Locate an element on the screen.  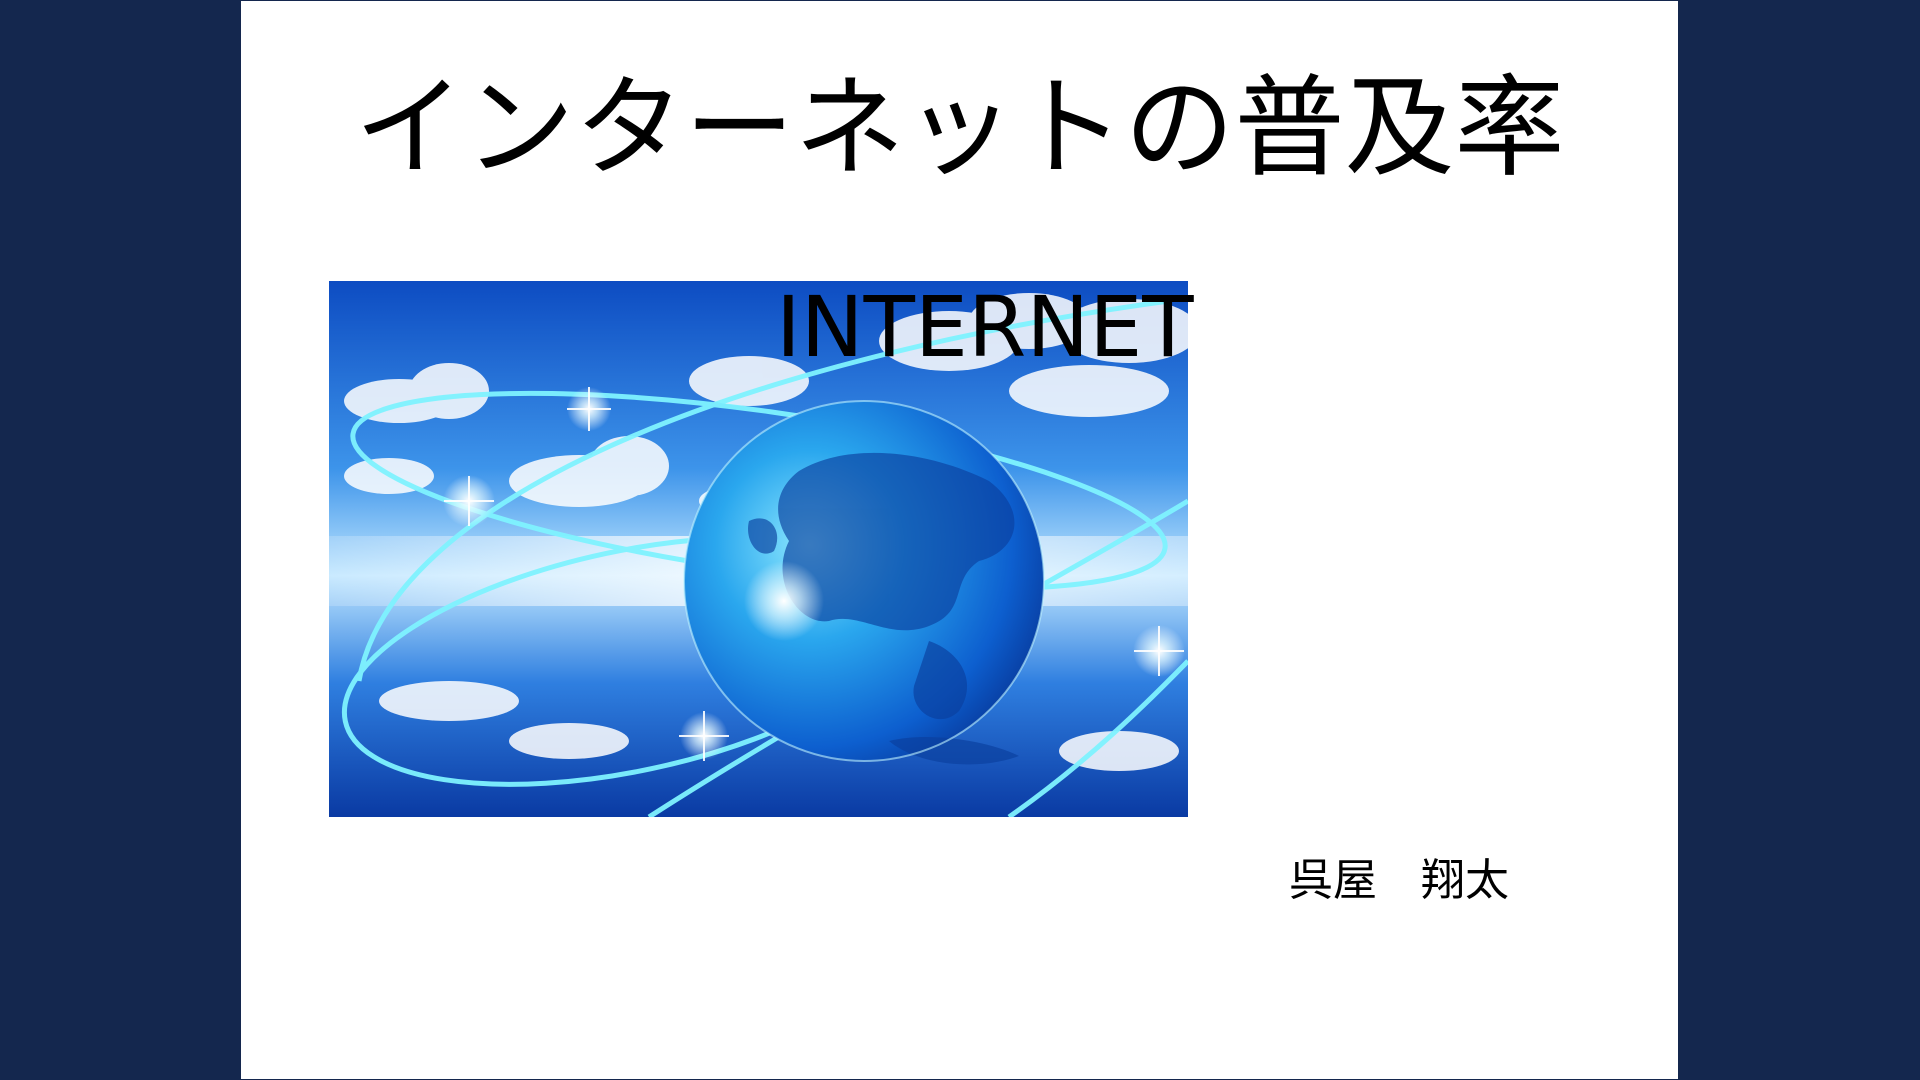
author-name: 呉屋 翔太 is located at coordinates (1399, 881).